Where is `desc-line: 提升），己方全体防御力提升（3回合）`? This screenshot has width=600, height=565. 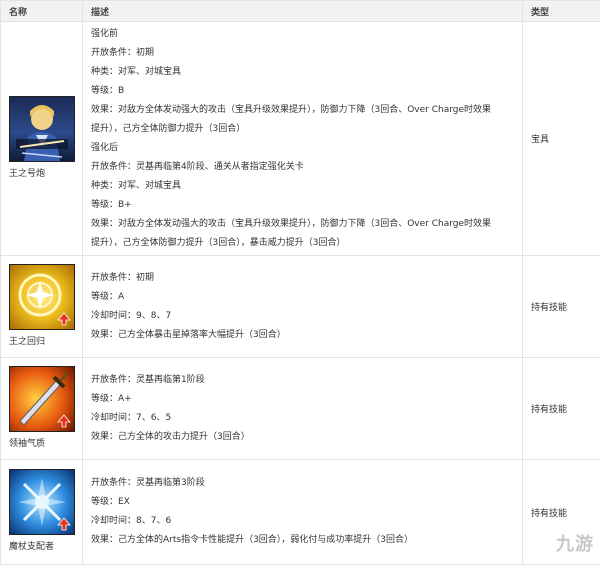
desc-line: 提升），己方全体防御力提升（3回合） is located at coordinates (306, 129).